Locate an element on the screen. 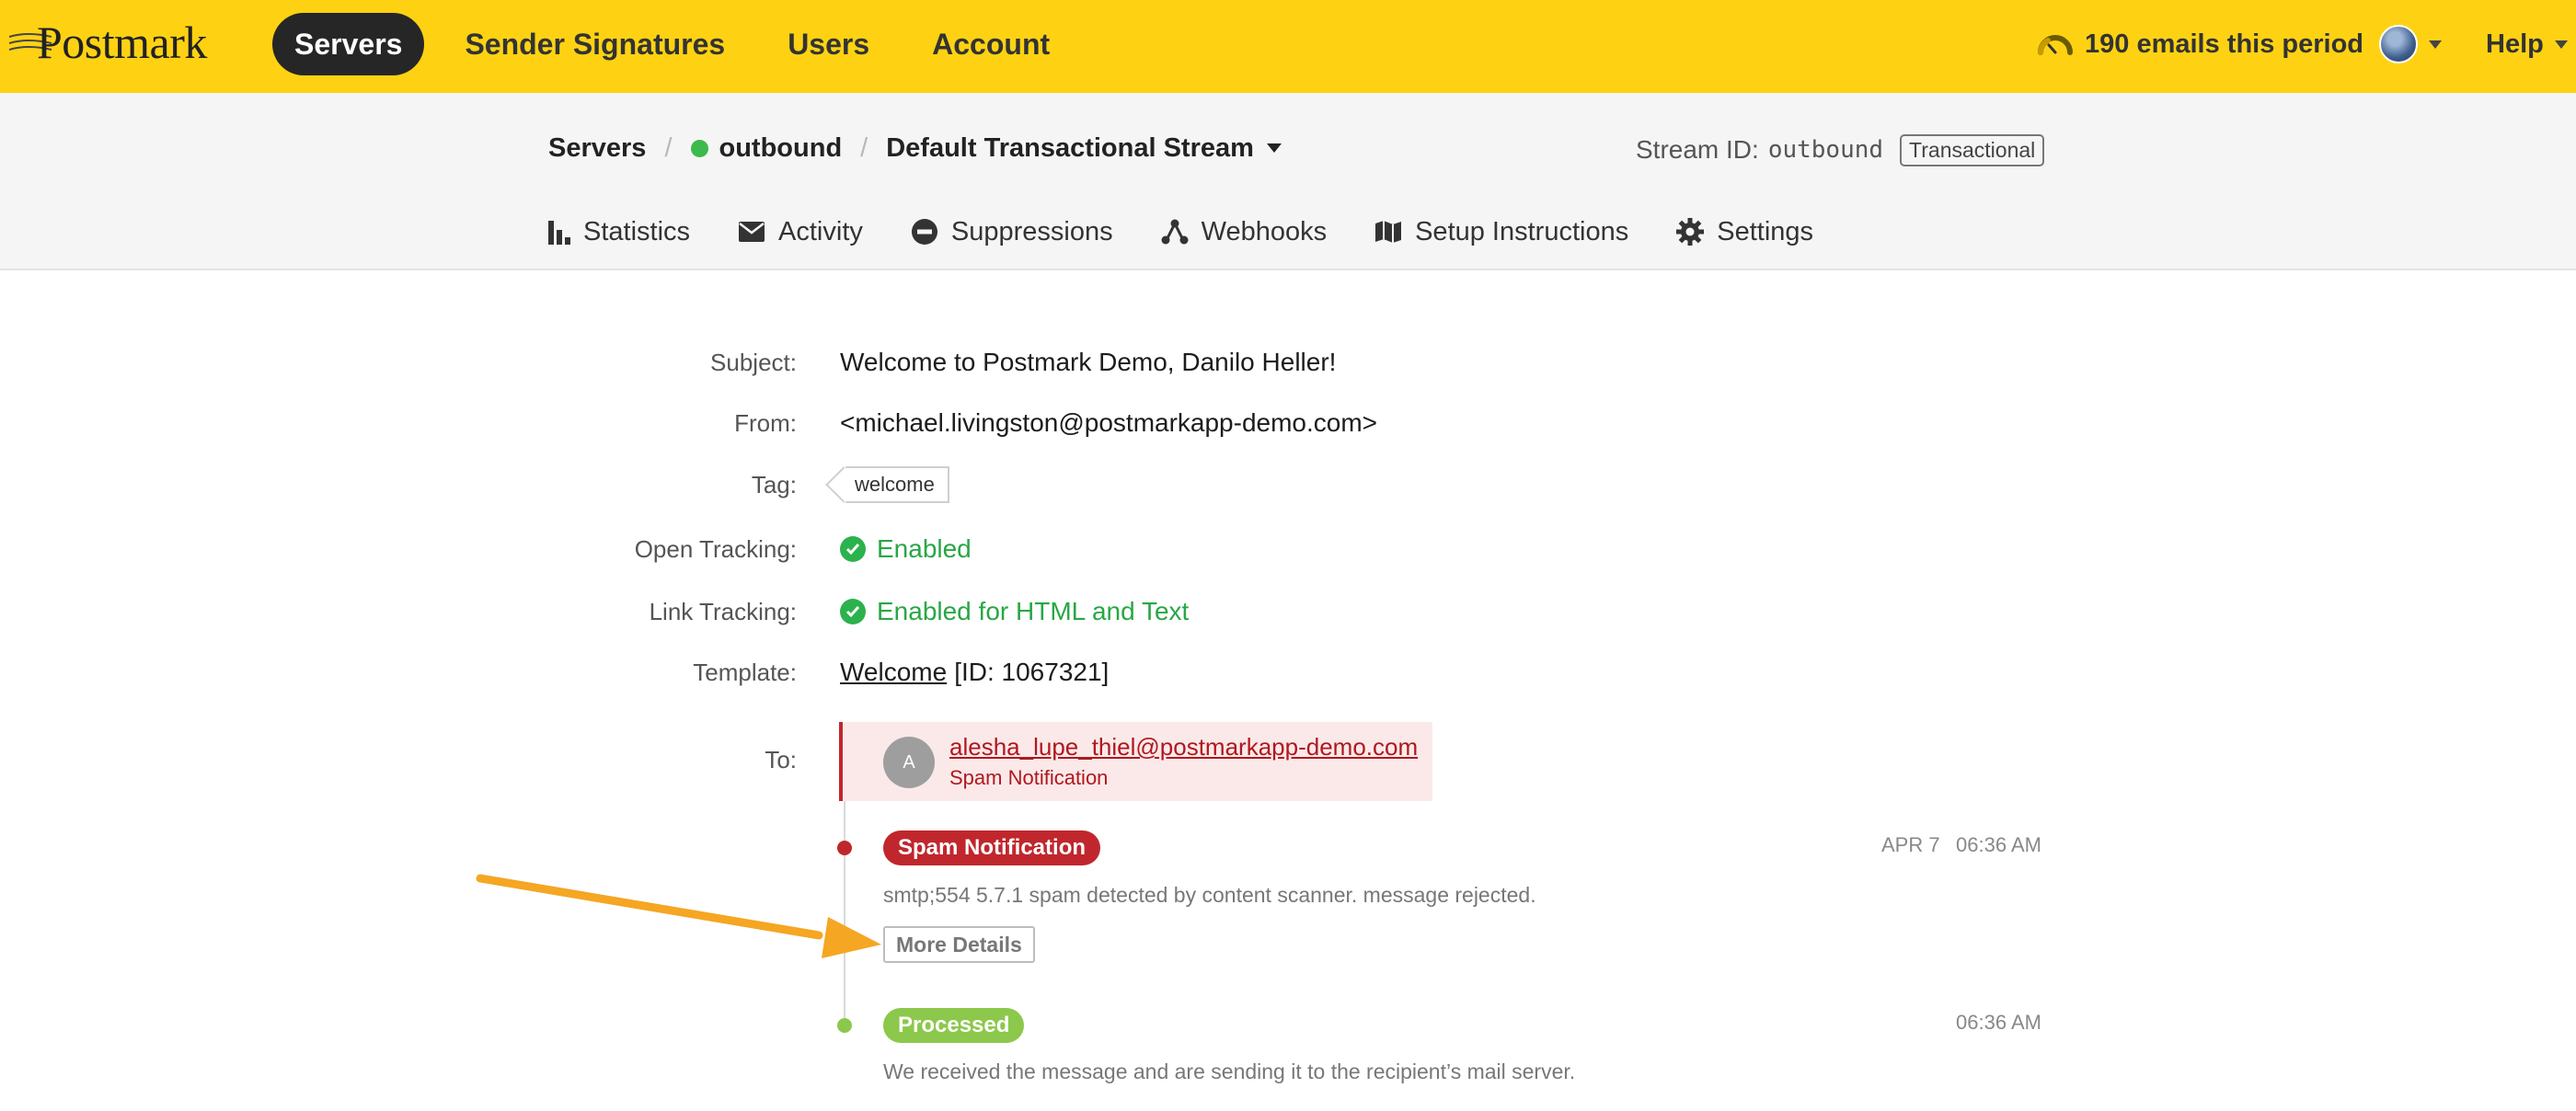 This screenshot has width=2576, height=1111. stream-type-badge: Transactional is located at coordinates (1972, 149).